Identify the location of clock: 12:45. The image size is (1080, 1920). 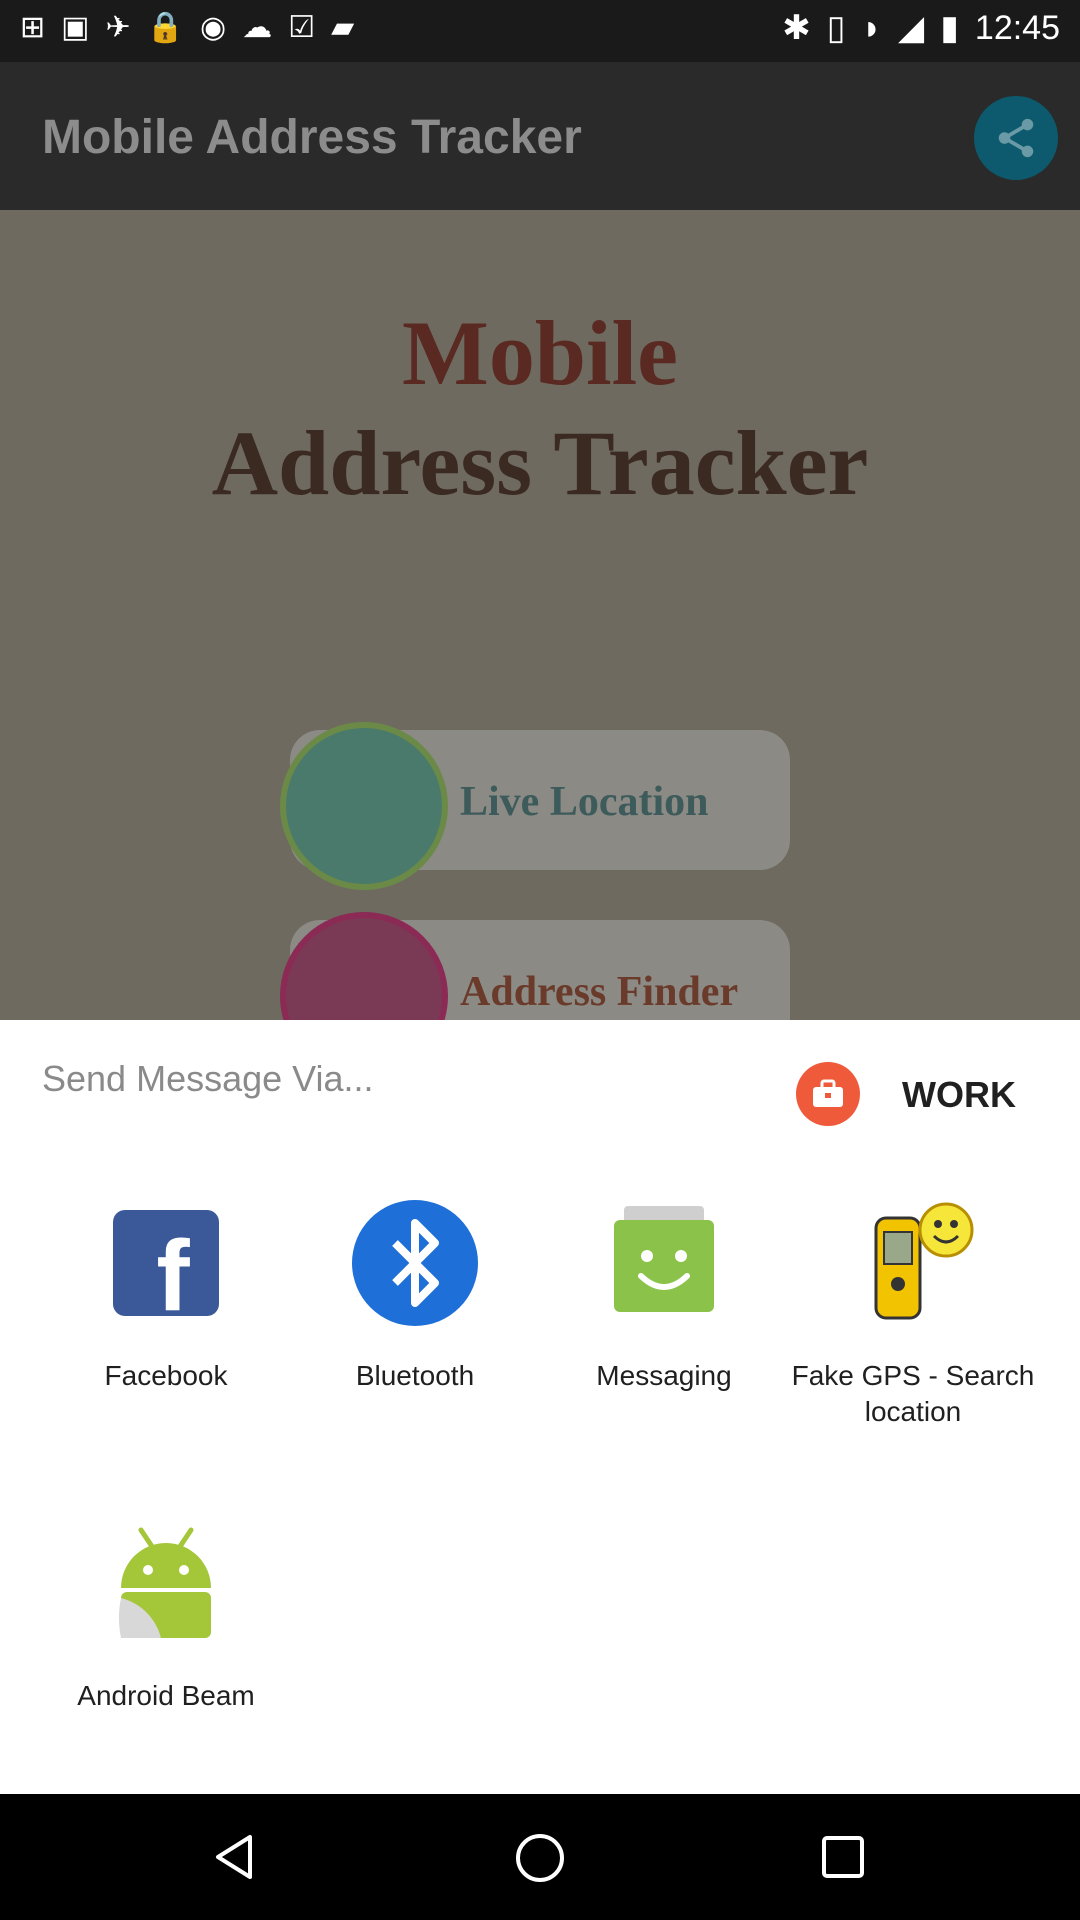
(1017, 27).